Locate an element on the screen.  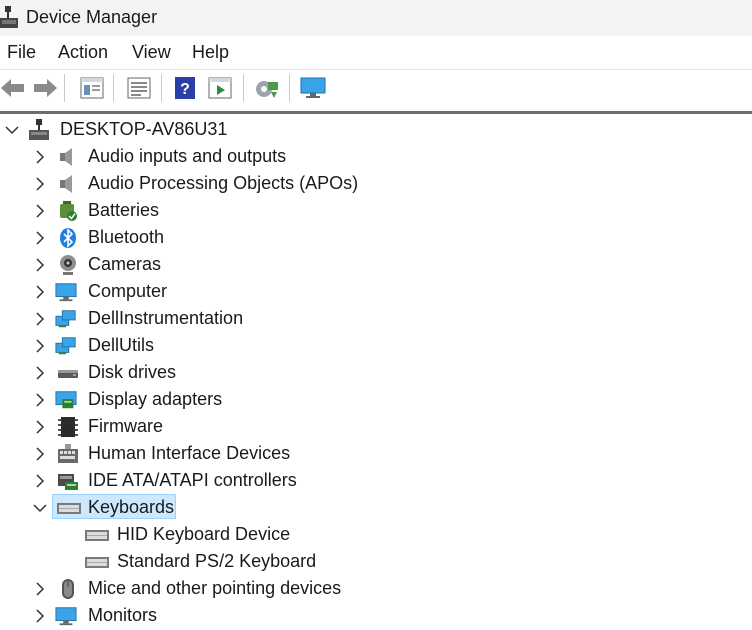
tree-item-audio-inputs: Audio inputs and outputs is located at coordinates (376, 157).